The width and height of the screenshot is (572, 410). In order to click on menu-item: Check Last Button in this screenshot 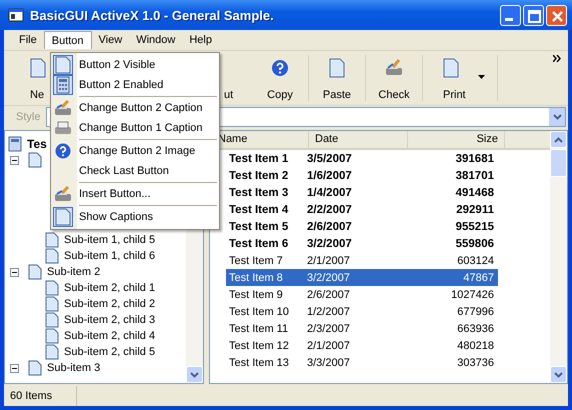, I will do `click(135, 171)`.